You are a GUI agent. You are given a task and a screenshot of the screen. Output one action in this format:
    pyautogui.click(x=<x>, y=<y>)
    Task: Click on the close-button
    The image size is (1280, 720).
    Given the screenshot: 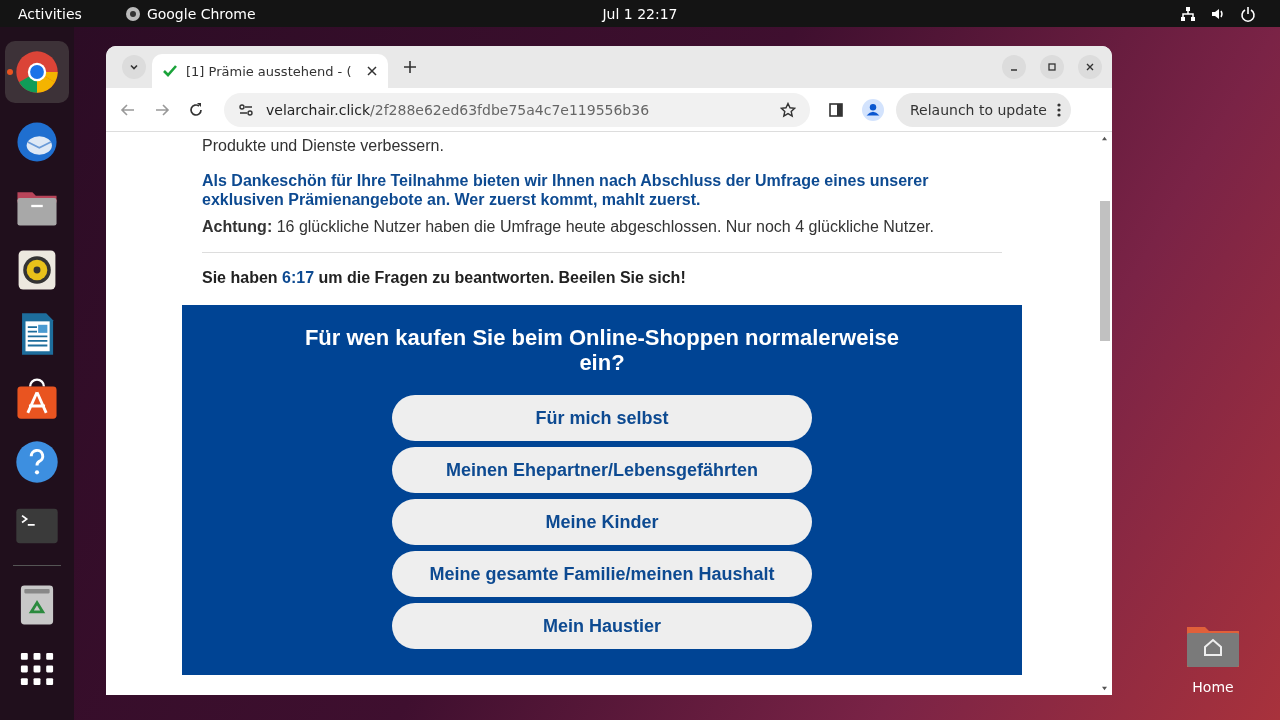 What is the action you would take?
    pyautogui.click(x=1090, y=67)
    